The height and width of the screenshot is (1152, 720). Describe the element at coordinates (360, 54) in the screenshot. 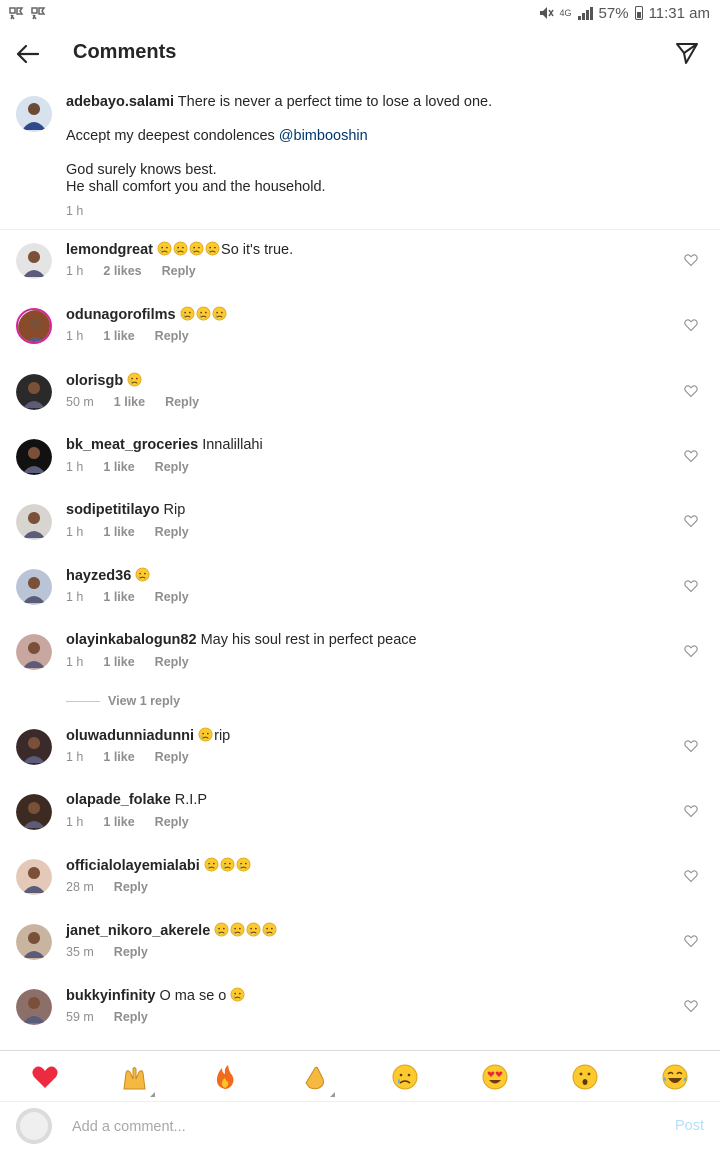

I see `header: Comments` at that location.